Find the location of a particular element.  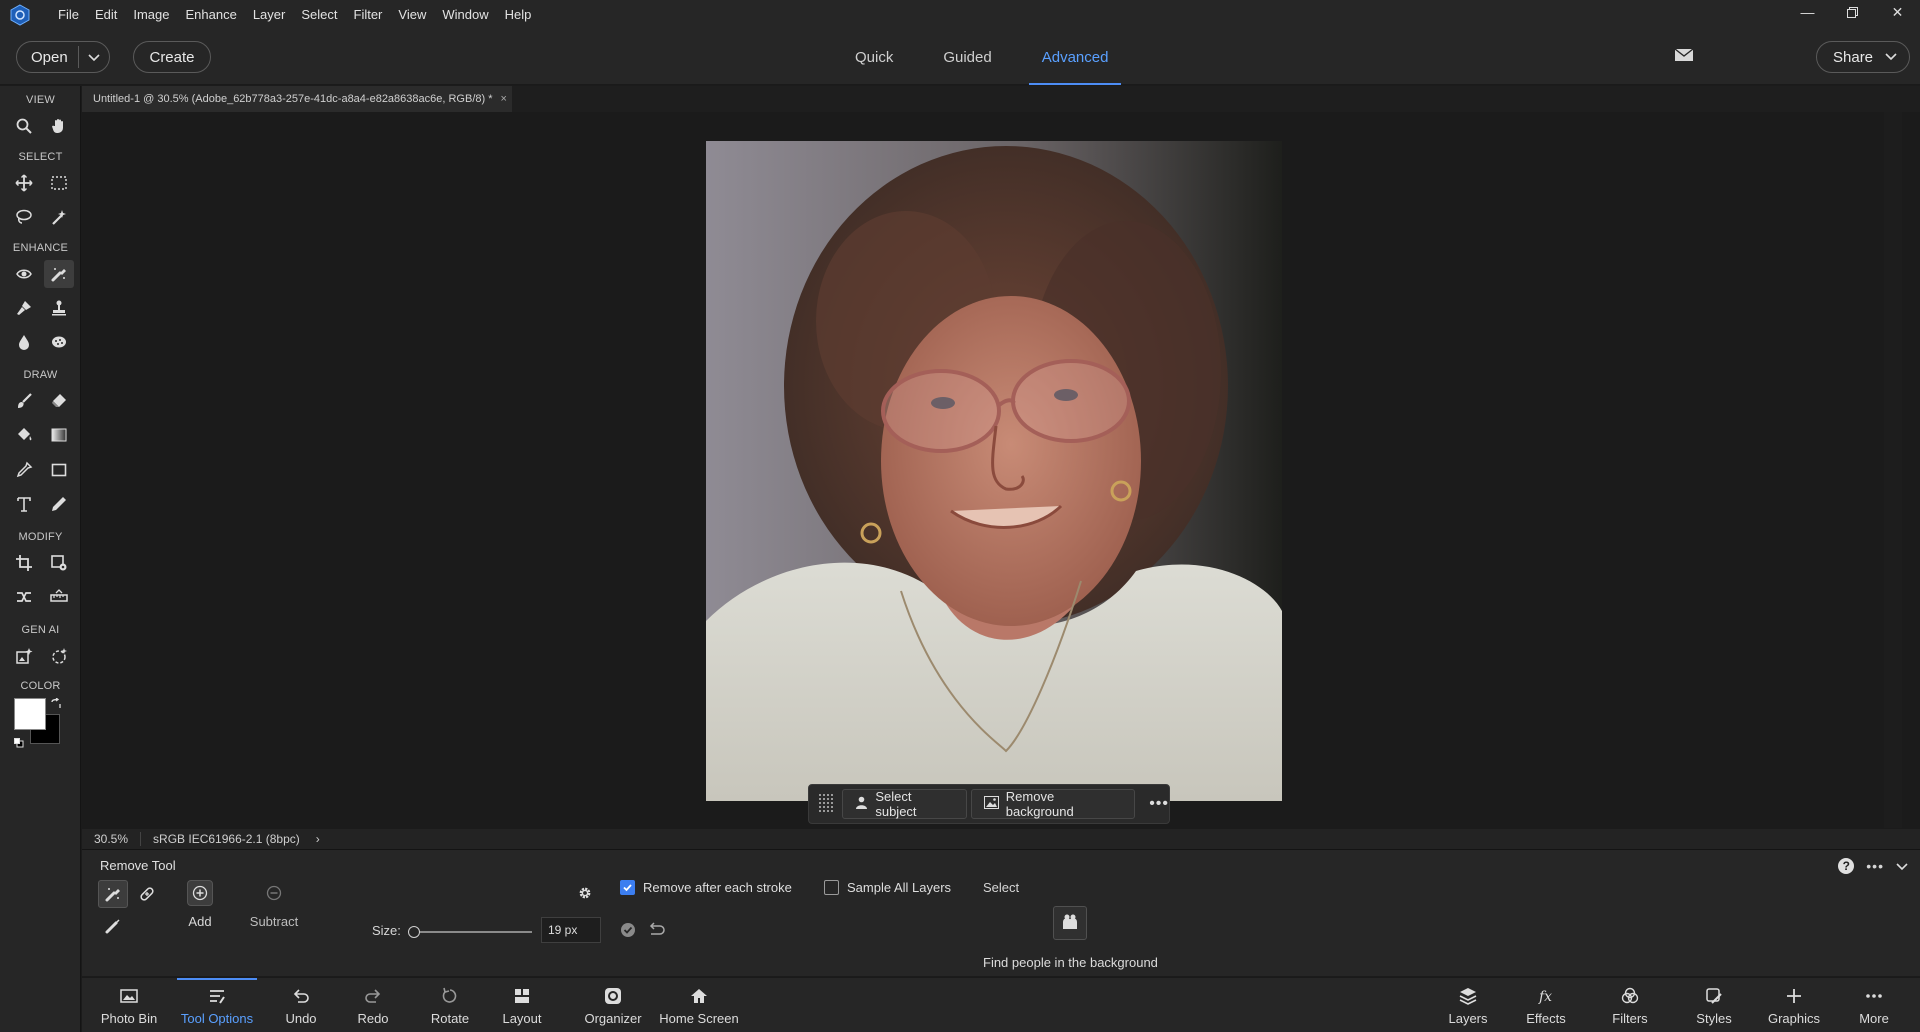

tool-options-button: Tool Options is located at coordinates (217, 1005).